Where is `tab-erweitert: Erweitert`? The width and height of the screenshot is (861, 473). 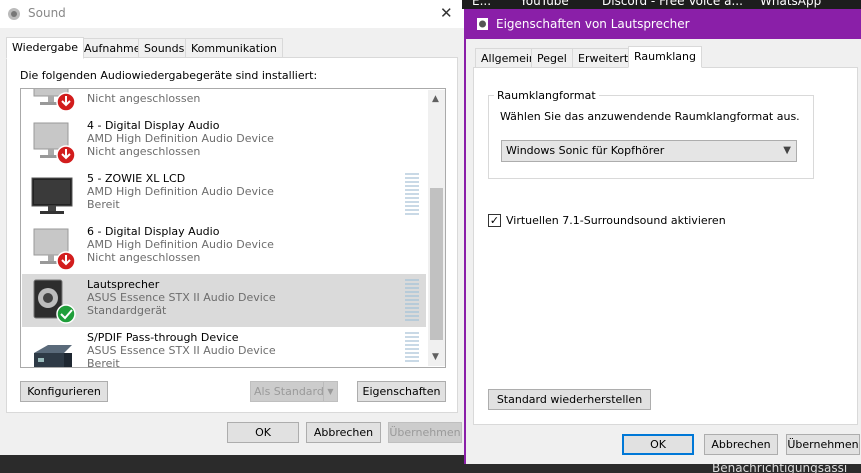 tab-erweitert: Erweitert is located at coordinates (603, 58).